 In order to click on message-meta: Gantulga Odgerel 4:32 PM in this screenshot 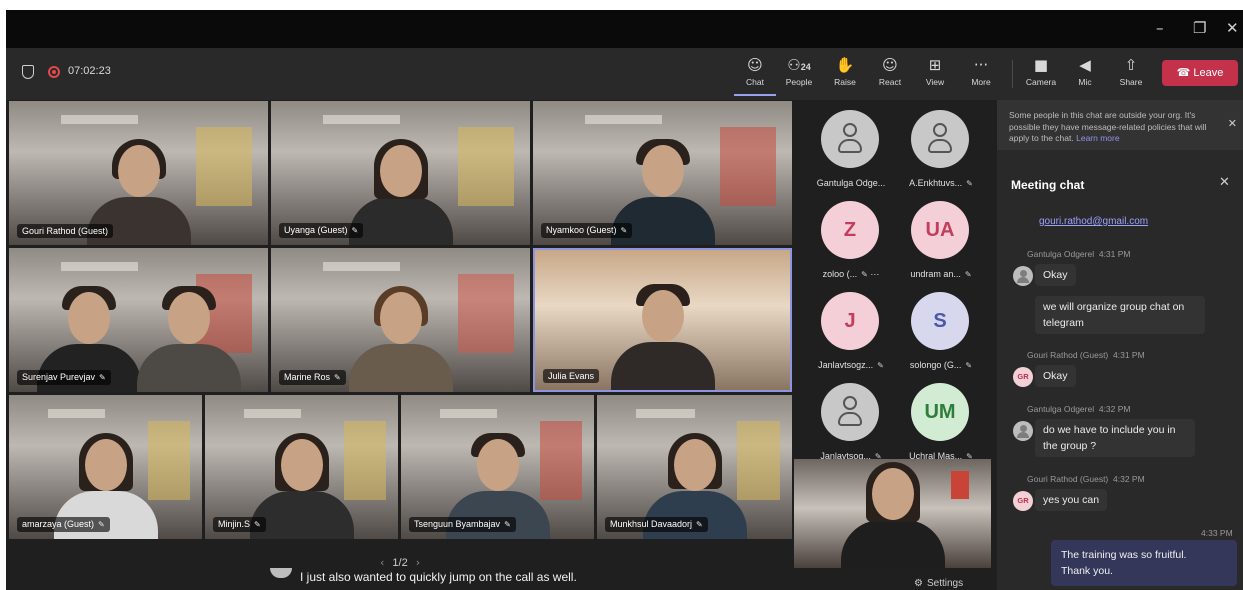, I will do `click(1079, 409)`.